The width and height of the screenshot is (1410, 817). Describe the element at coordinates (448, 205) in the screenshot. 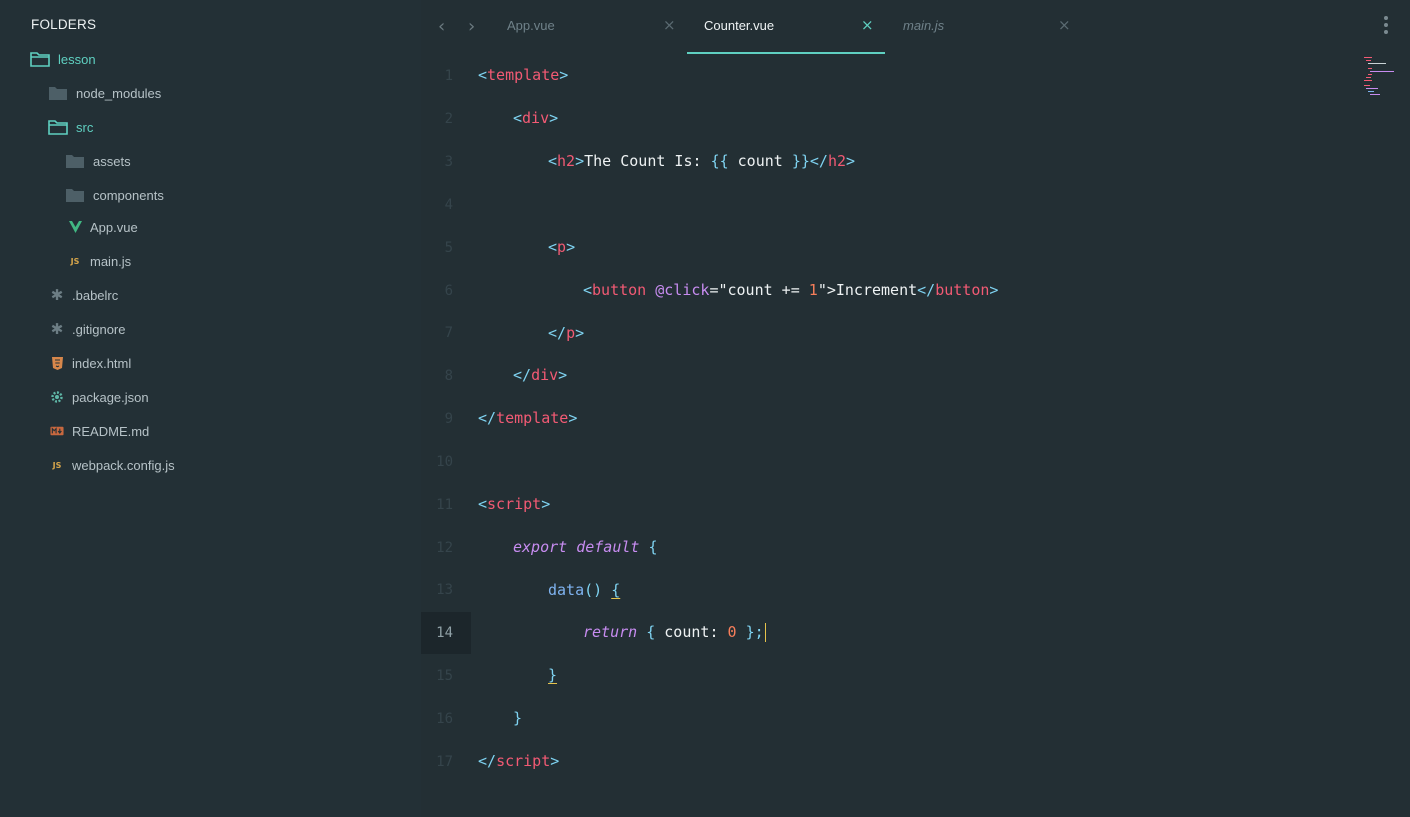

I see `line-number: 4` at that location.